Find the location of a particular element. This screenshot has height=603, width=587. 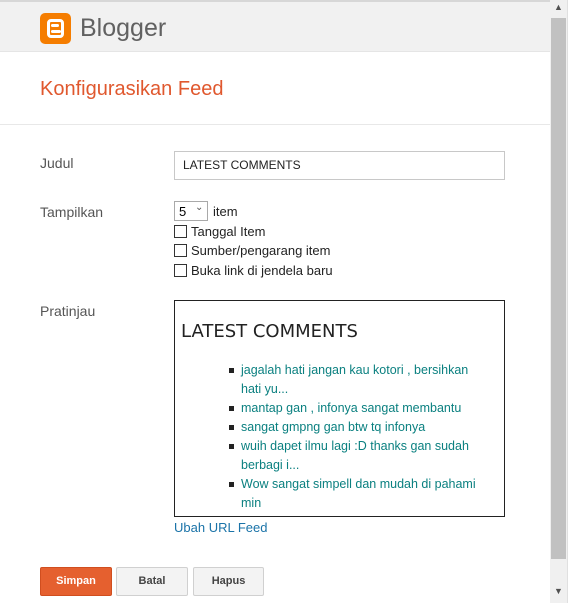

item-date-checkbox is located at coordinates (180, 231).